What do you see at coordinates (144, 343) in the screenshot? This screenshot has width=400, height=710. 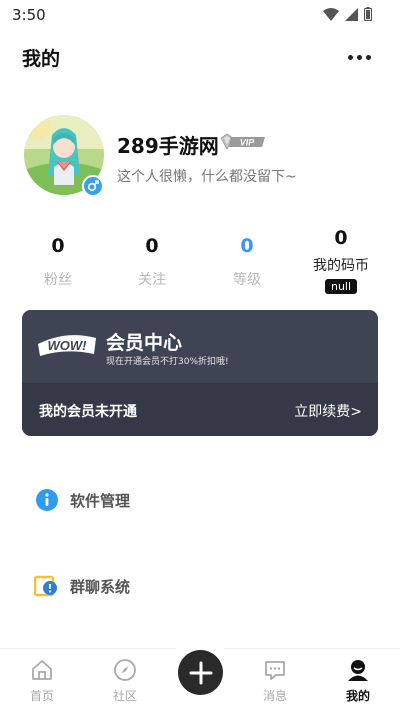 I see `member-center-title: 会员中心` at bounding box center [144, 343].